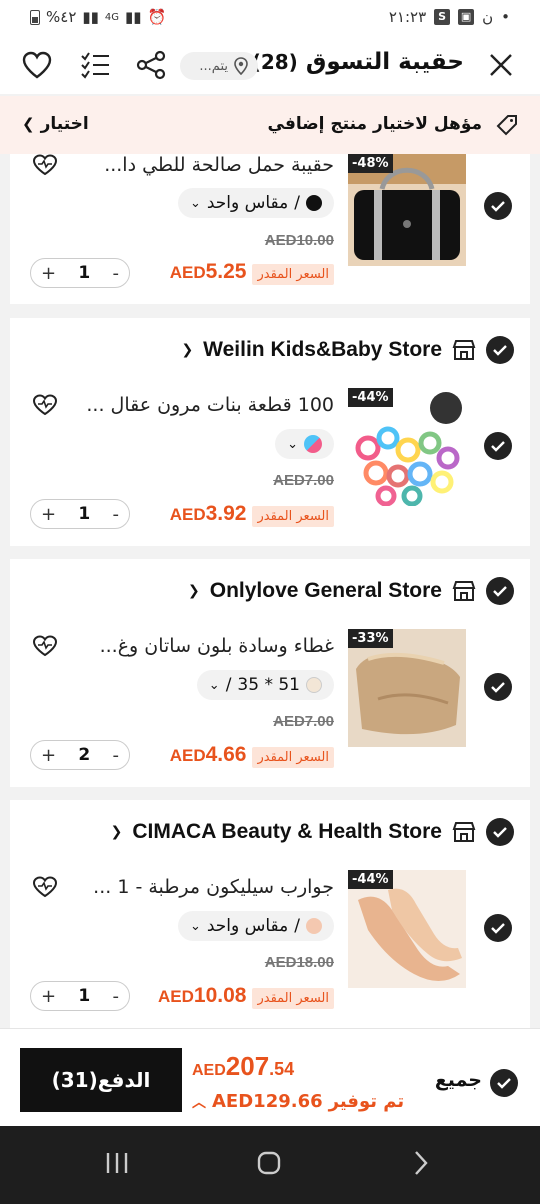 Image resolution: width=540 pixels, height=1204 pixels. Describe the element at coordinates (241, 66) in the screenshot. I see `location-icon` at that location.